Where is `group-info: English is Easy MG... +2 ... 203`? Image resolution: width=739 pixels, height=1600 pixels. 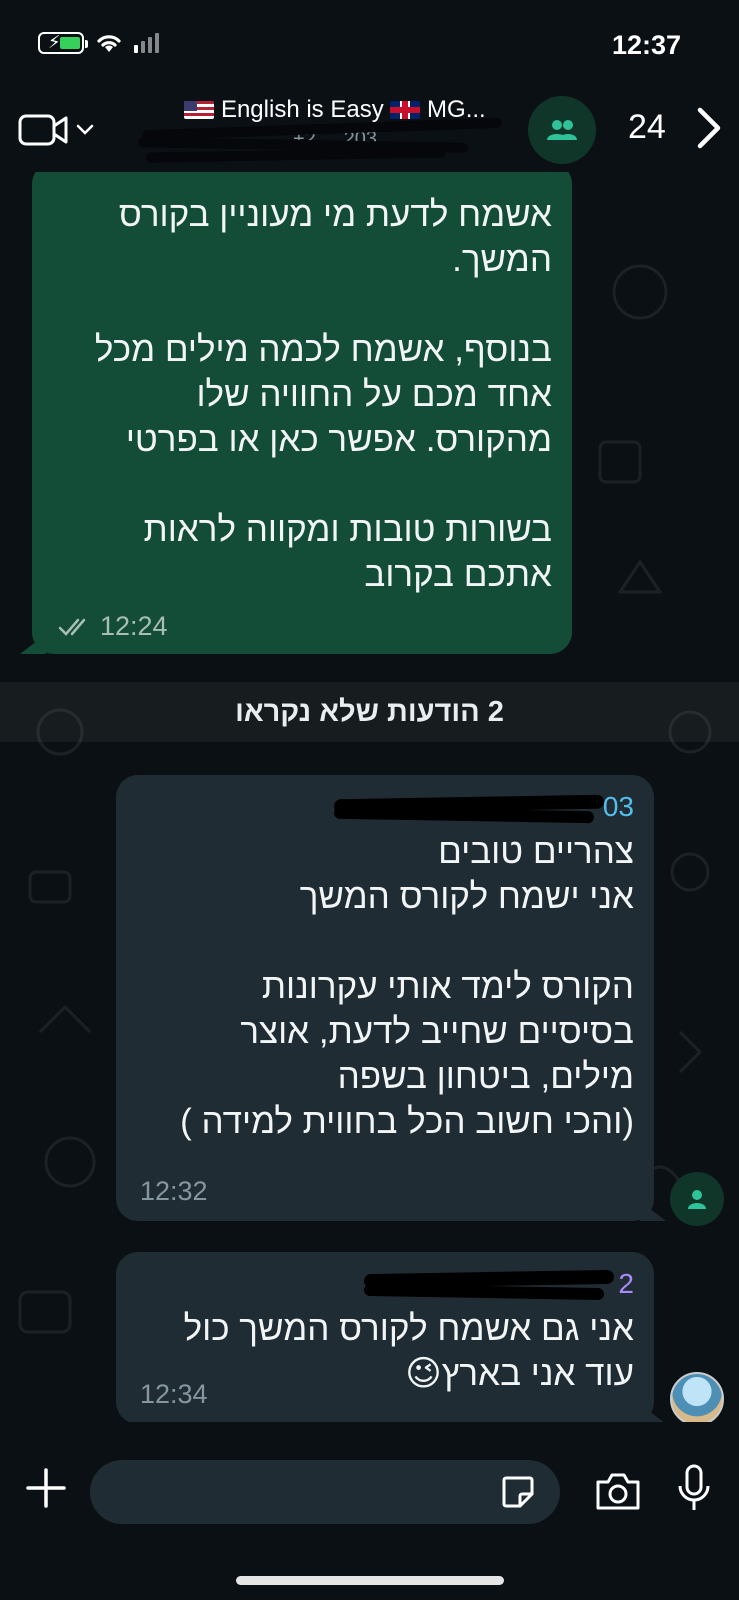
group-info: English is Easy MG... +2 ... 203 is located at coordinates (328, 129).